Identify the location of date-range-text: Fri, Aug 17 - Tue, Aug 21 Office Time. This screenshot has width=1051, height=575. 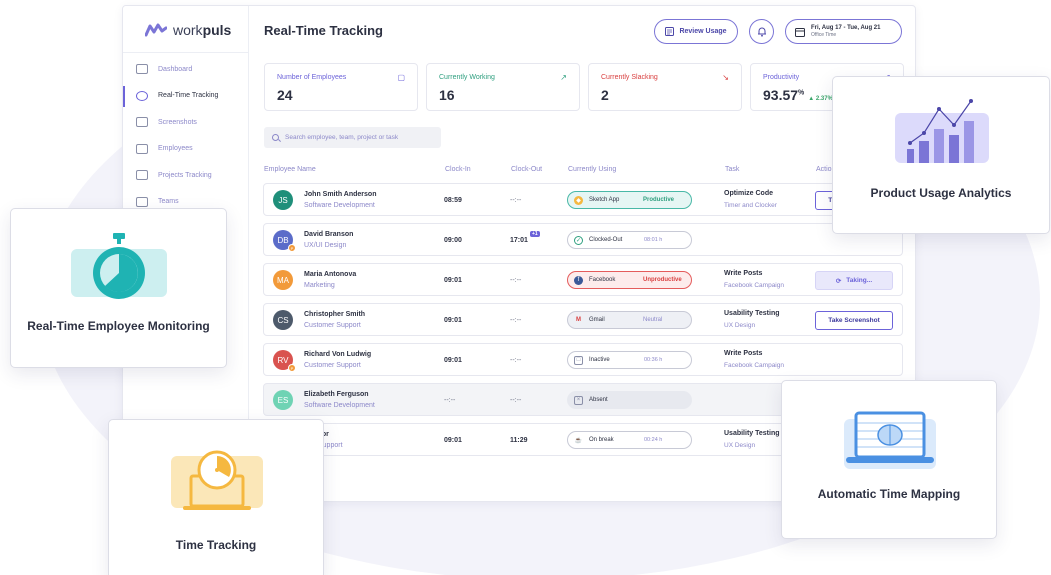
(845, 32).